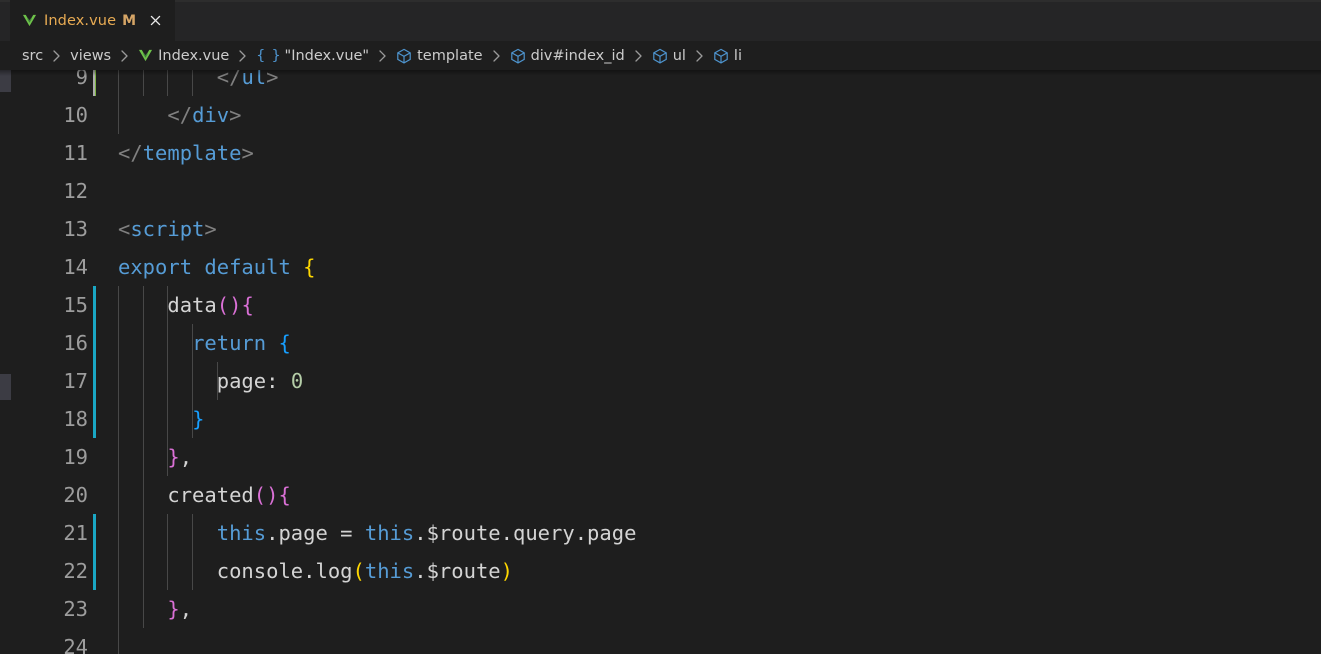  What do you see at coordinates (229, 343) in the screenshot?
I see `code-token: return` at bounding box center [229, 343].